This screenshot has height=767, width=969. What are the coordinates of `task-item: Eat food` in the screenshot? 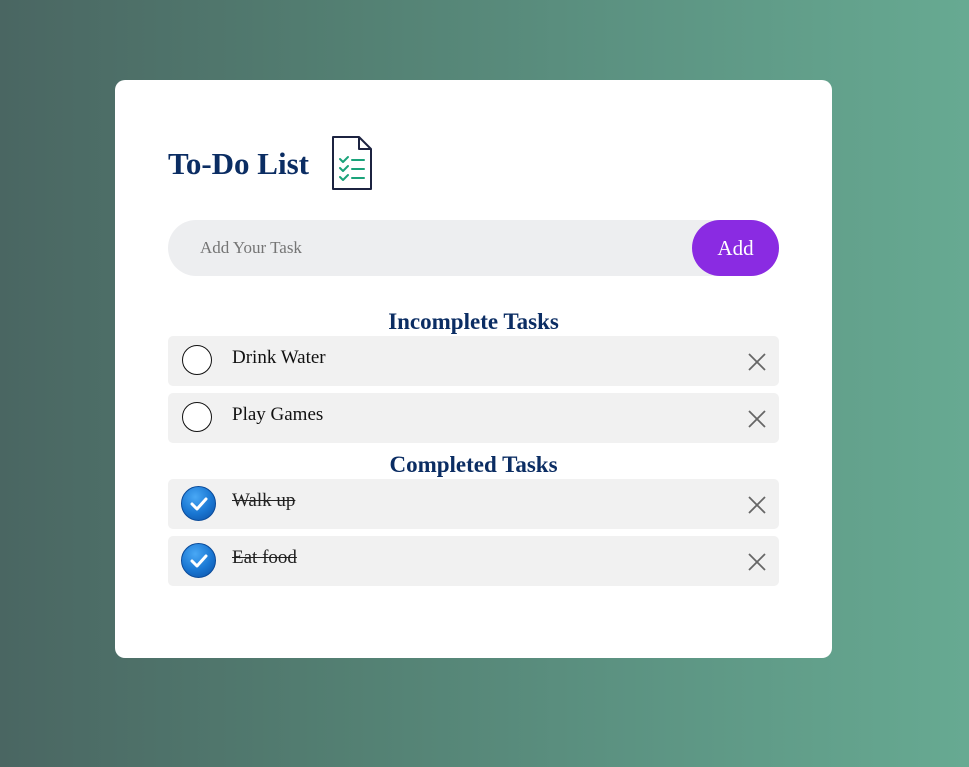 It's located at (473, 561).